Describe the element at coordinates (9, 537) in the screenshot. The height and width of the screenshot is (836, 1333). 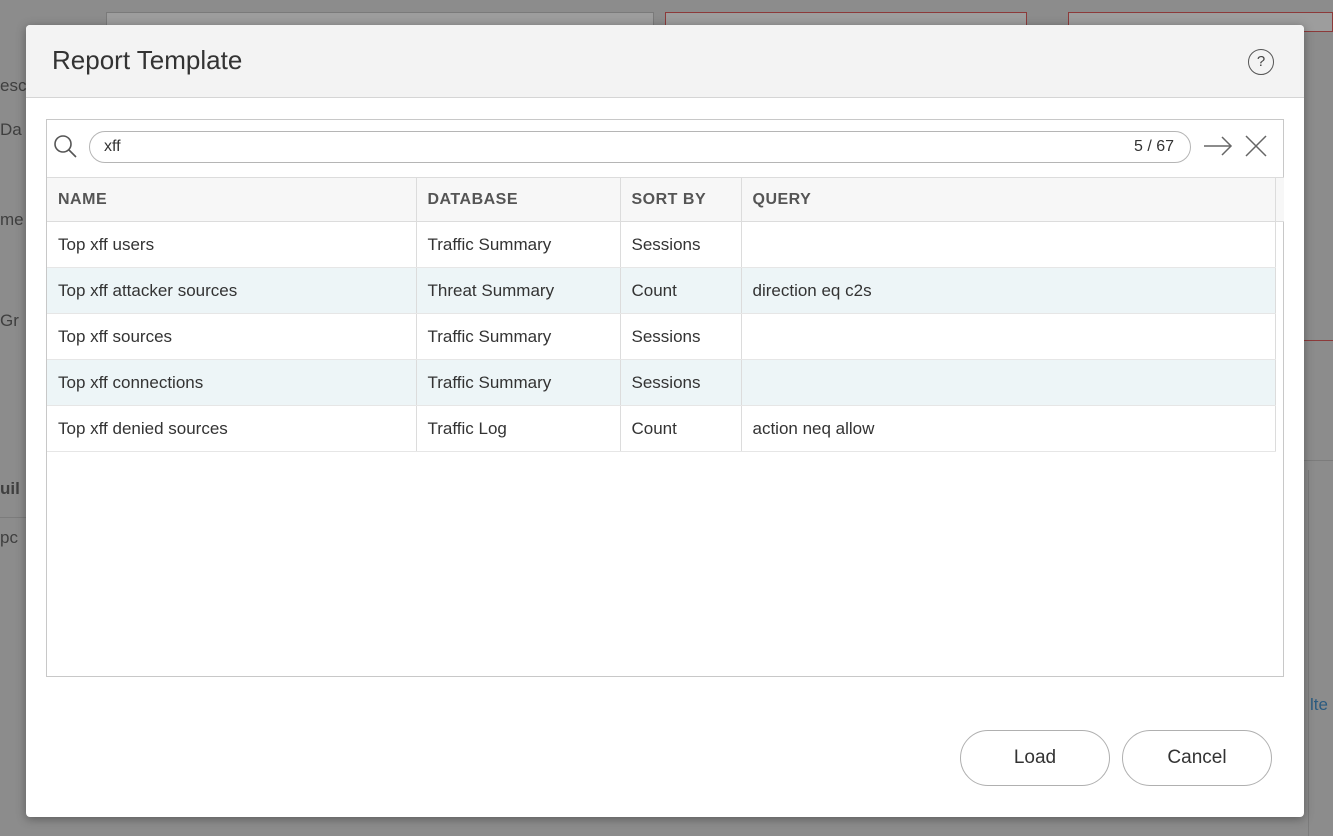
I see `background-text: pc` at that location.